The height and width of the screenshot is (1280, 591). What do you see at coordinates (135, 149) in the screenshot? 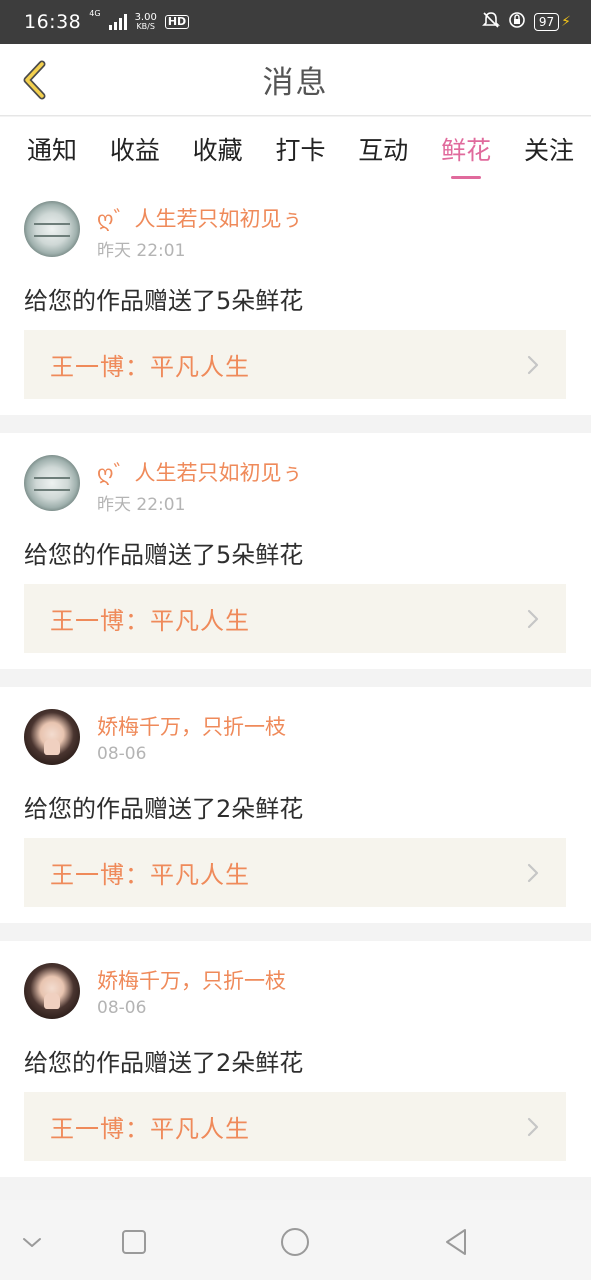
I see `tab-earnings: 收益` at bounding box center [135, 149].